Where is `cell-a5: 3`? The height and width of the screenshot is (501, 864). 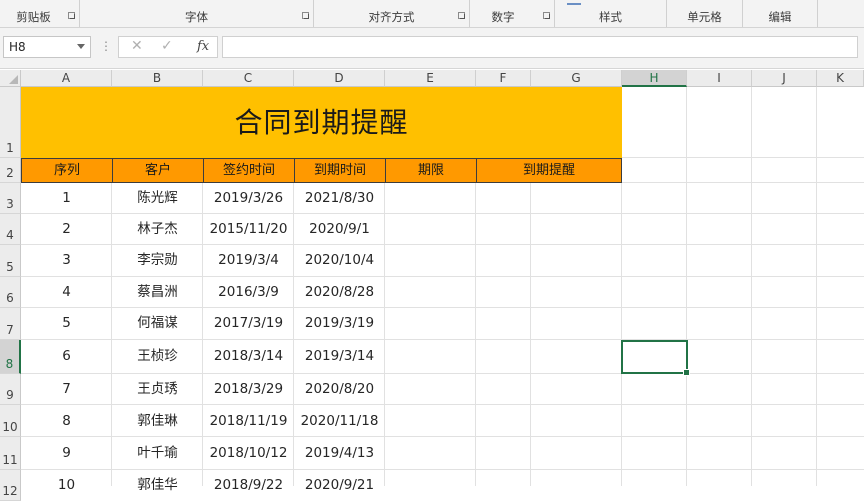 cell-a5: 3 is located at coordinates (66, 260).